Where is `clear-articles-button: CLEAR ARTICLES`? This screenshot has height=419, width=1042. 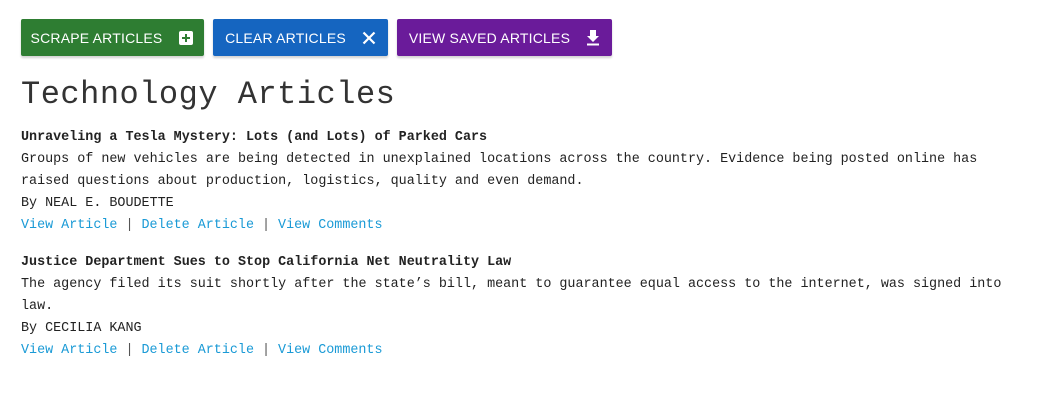 clear-articles-button: CLEAR ARTICLES is located at coordinates (300, 37).